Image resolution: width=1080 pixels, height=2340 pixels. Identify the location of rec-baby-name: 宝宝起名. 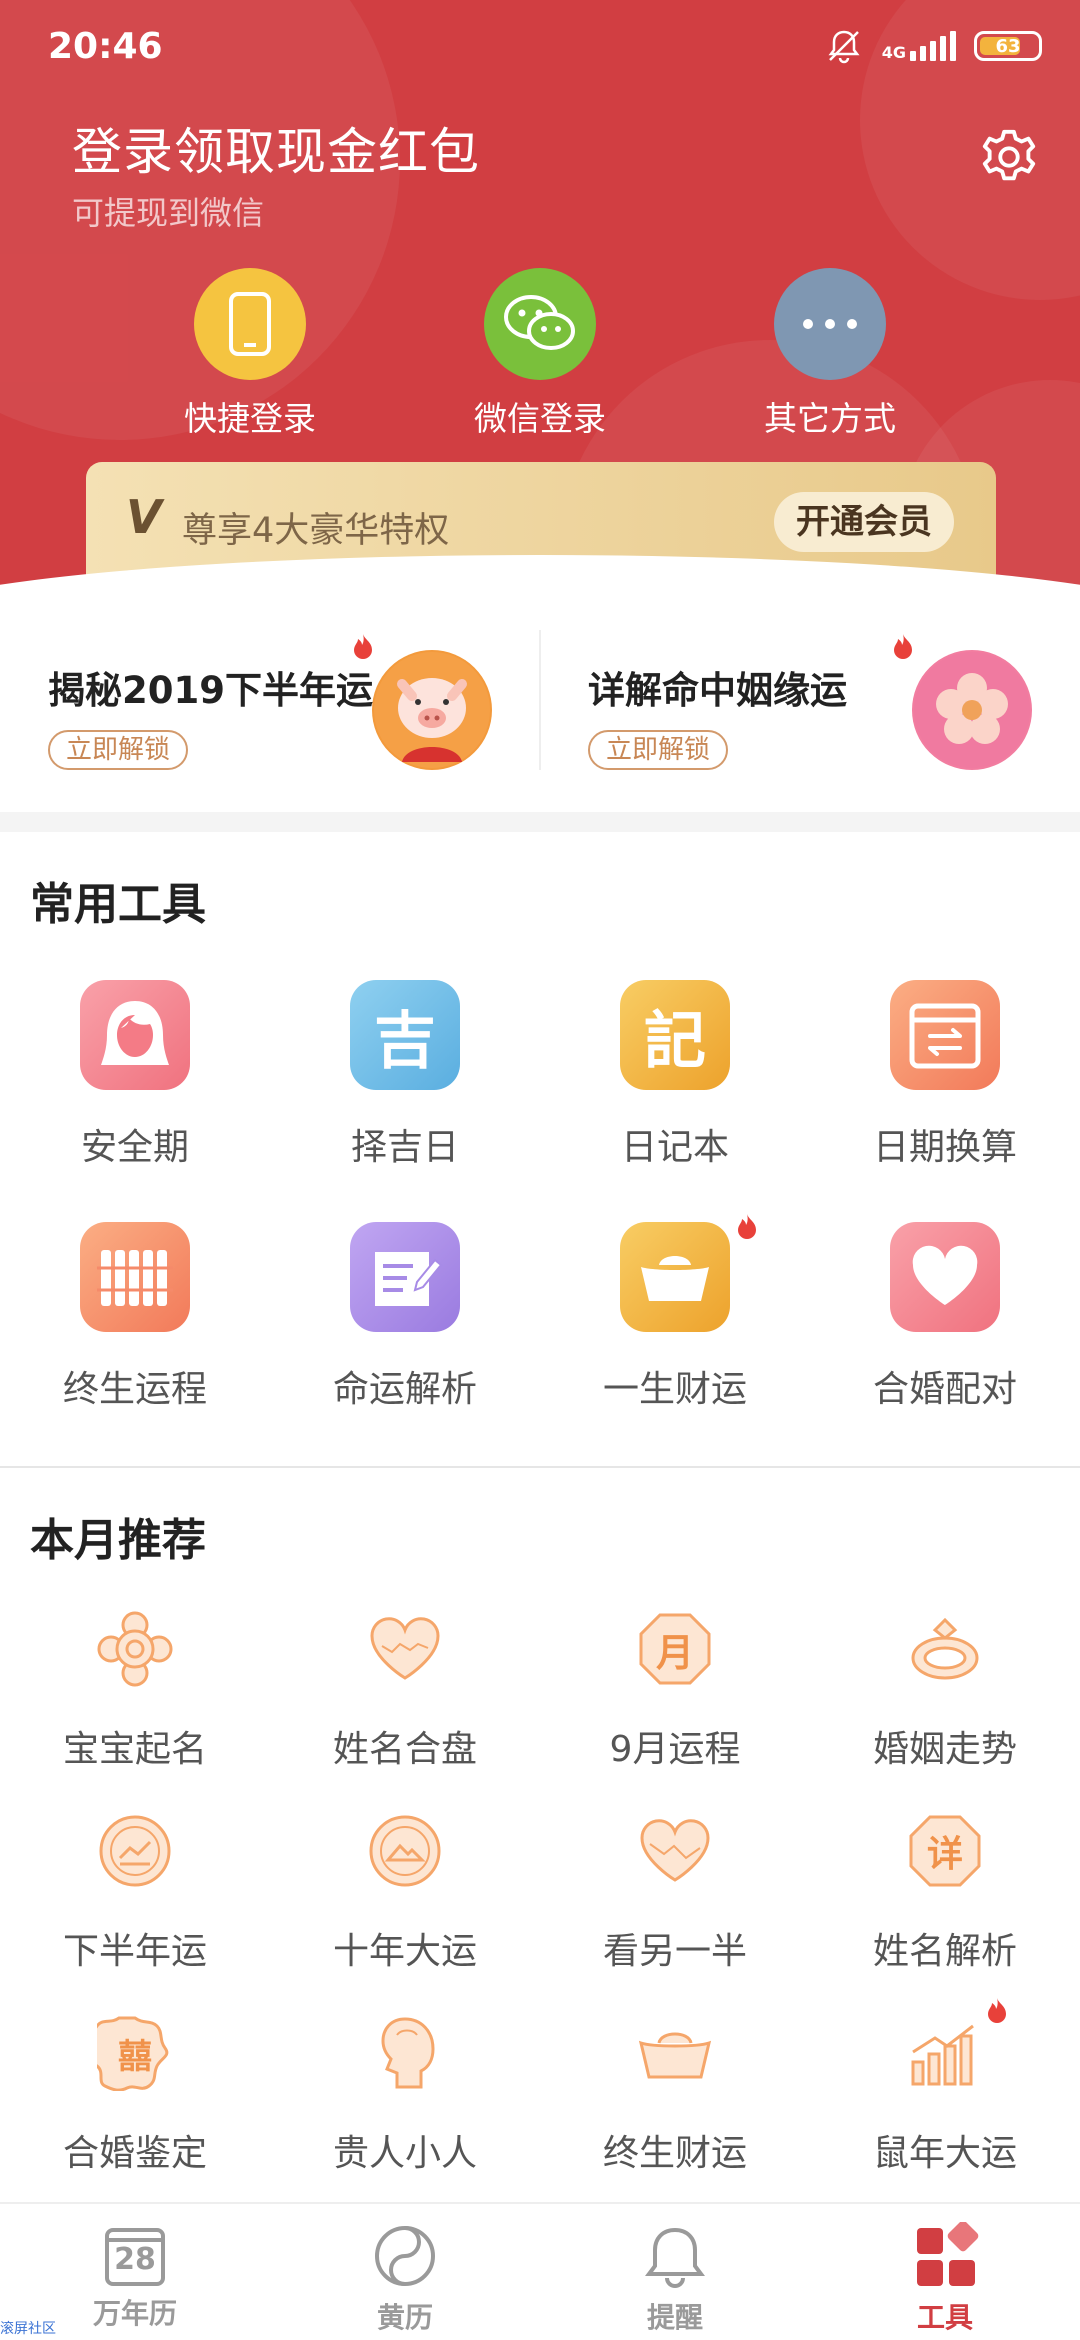
(135, 1688).